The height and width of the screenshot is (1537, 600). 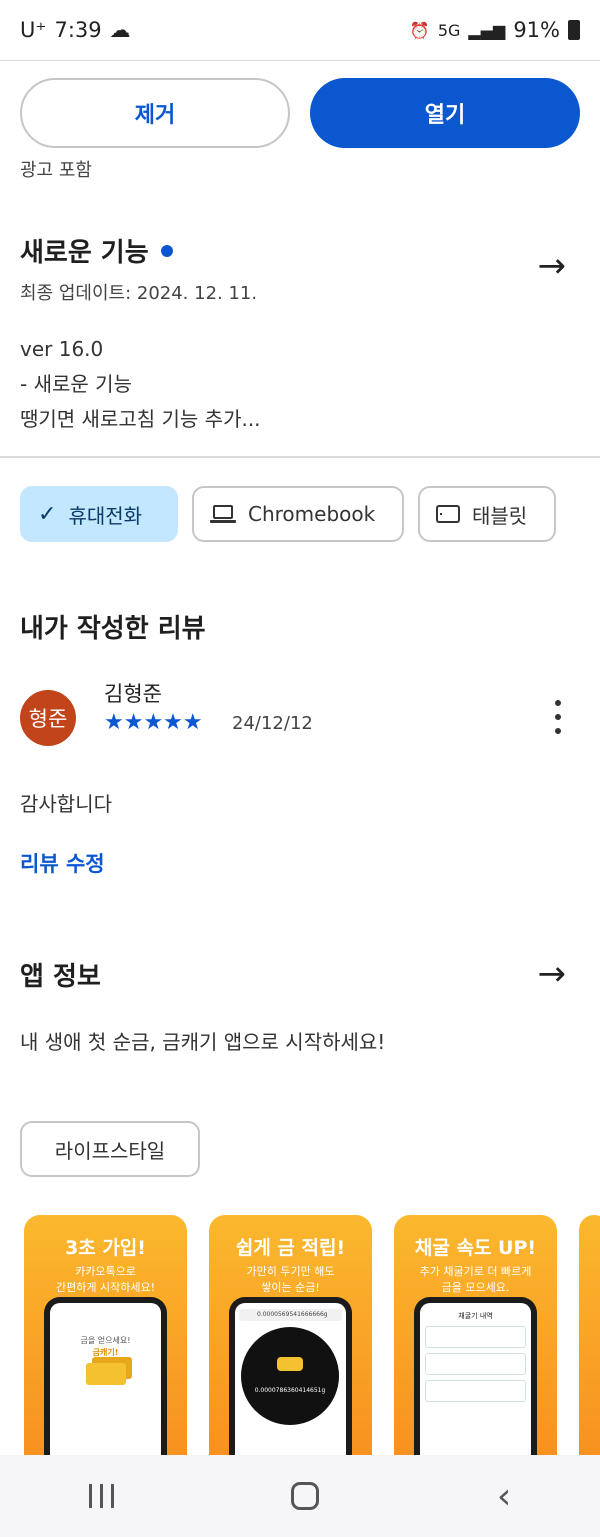 I want to click on laptop-icon, so click(x=223, y=514).